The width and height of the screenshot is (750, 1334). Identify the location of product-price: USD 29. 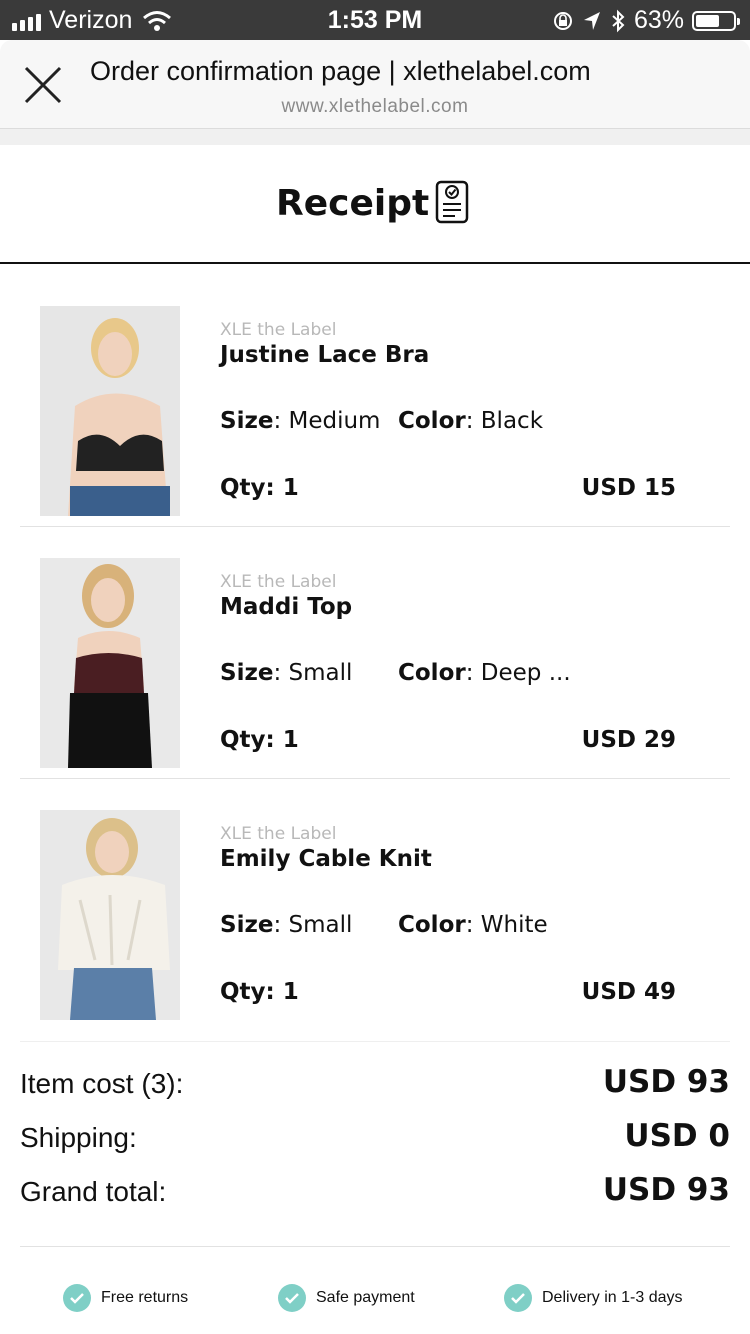
(628, 740).